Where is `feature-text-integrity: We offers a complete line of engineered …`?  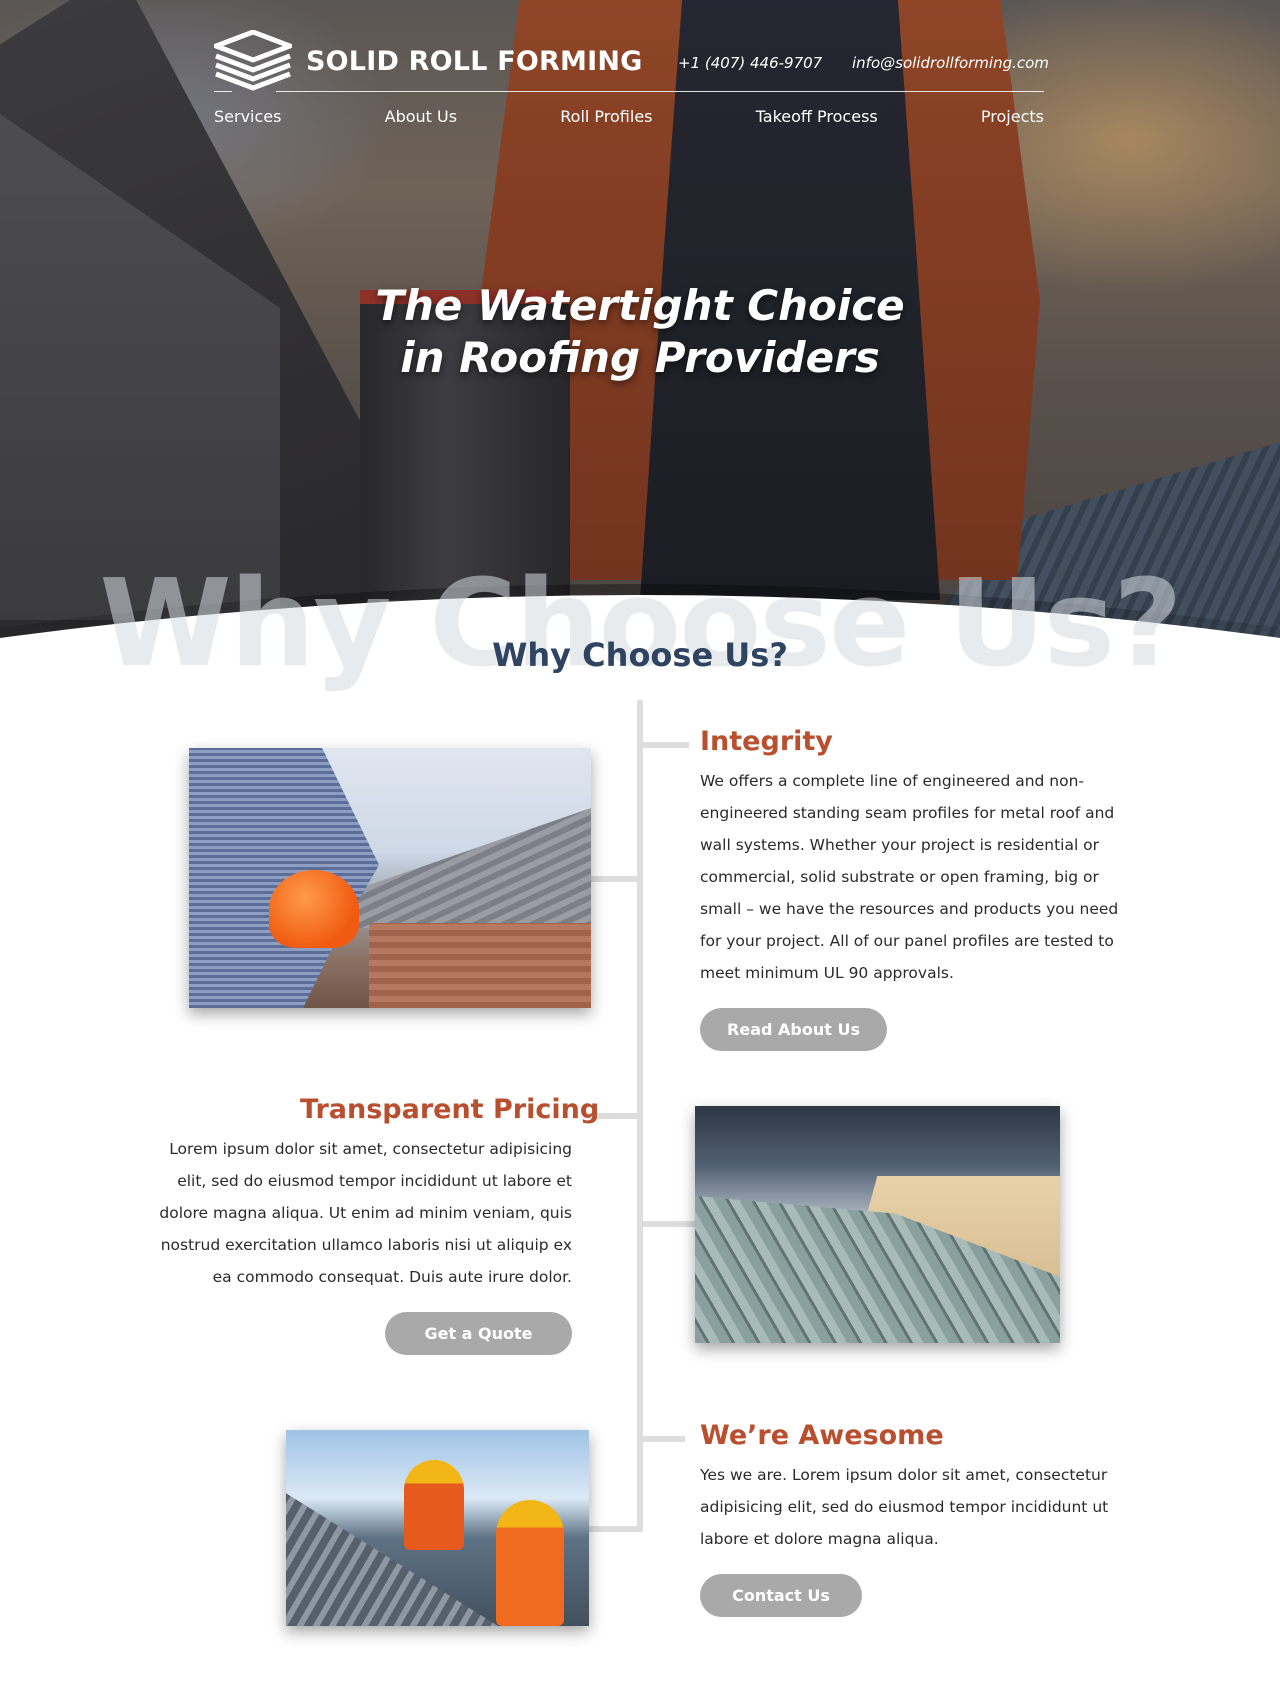 feature-text-integrity: We offers a complete line of engineered … is located at coordinates (909, 877).